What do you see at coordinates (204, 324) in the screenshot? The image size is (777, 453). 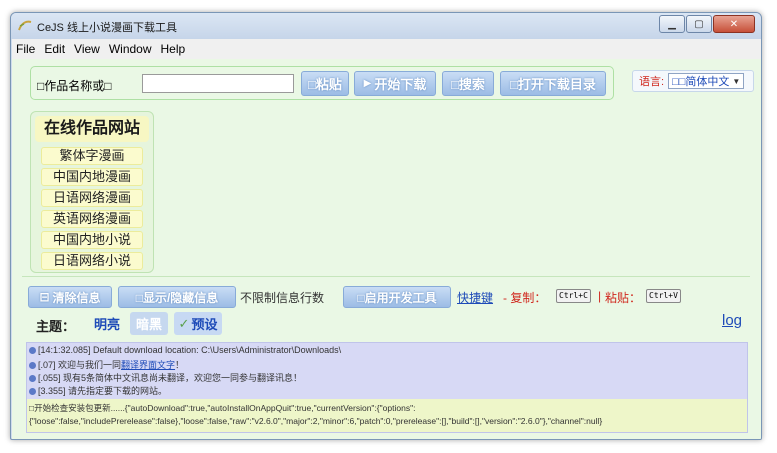 I see `theme-default-label: 预设` at bounding box center [204, 324].